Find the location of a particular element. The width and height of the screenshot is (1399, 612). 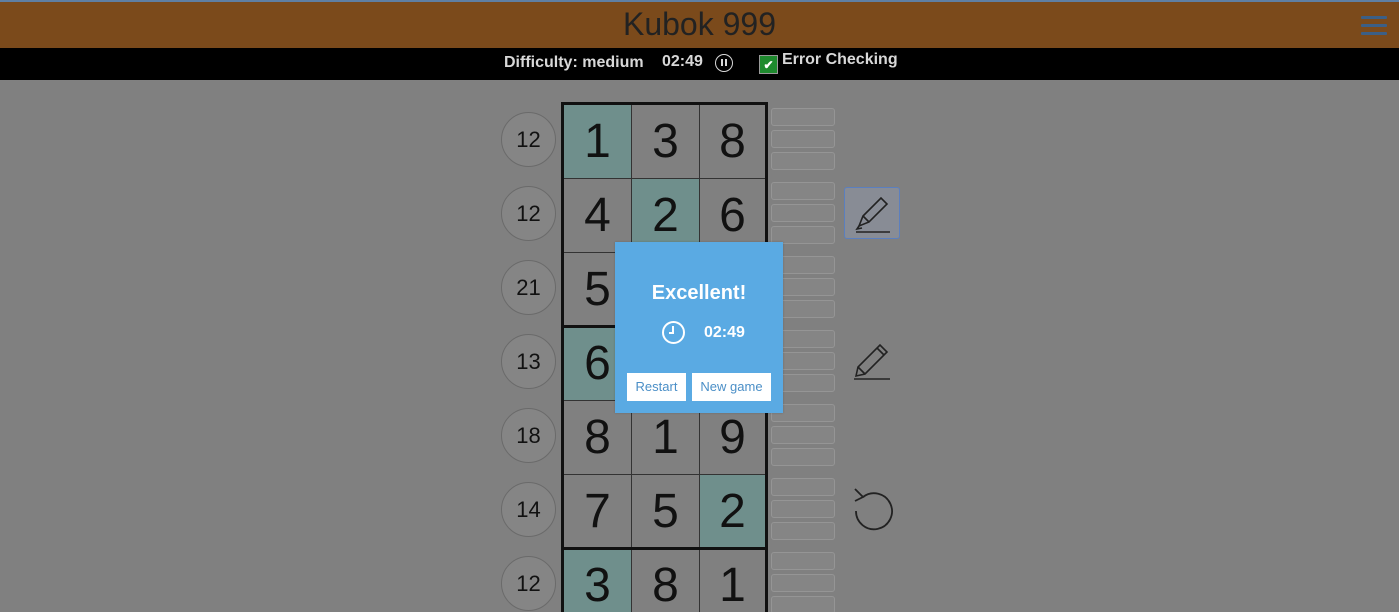

clock-icon is located at coordinates (673, 332).